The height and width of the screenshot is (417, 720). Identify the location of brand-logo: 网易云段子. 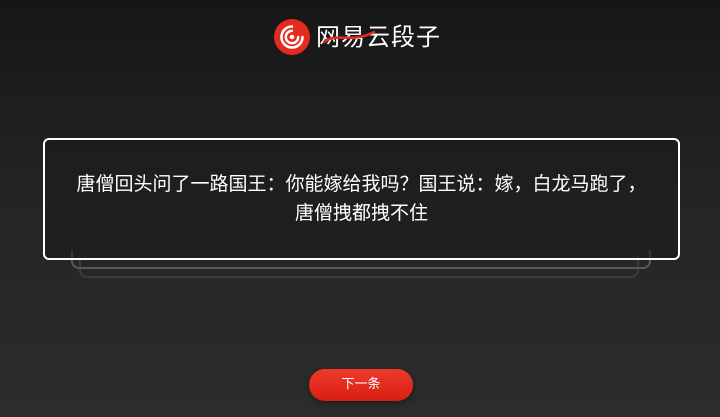
(357, 37).